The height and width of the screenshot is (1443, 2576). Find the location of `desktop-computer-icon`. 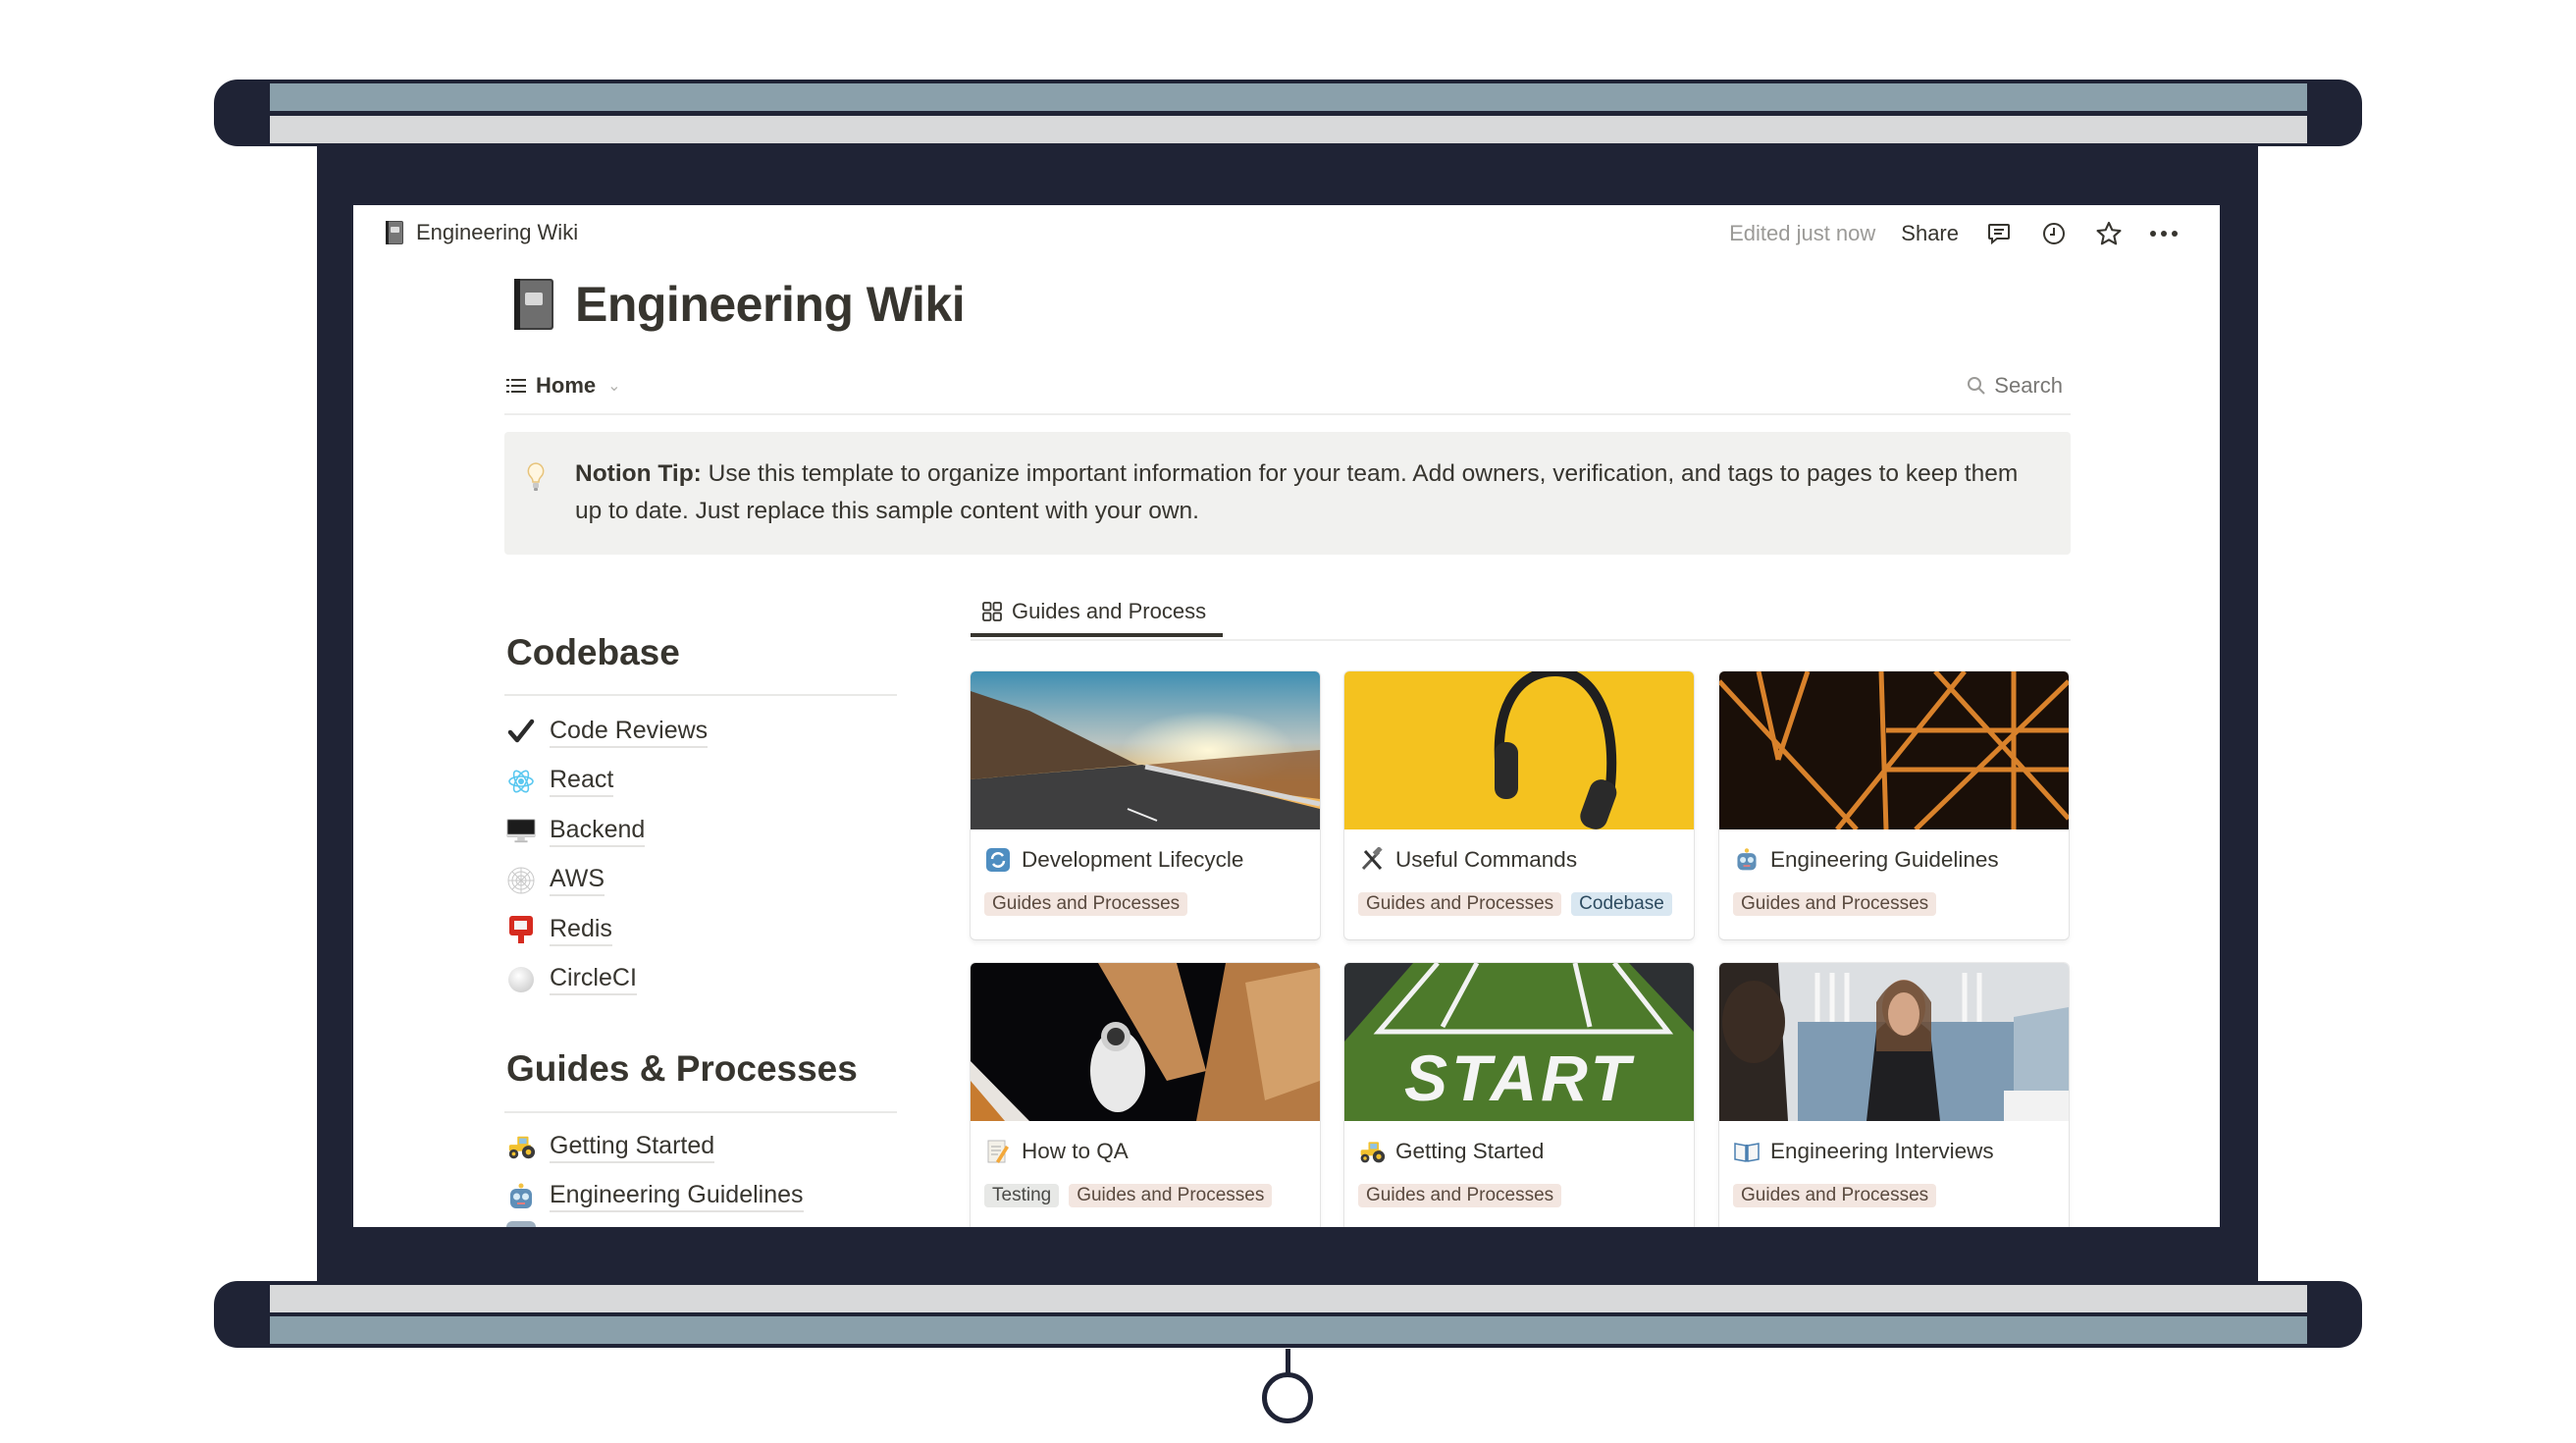

desktop-computer-icon is located at coordinates (521, 830).